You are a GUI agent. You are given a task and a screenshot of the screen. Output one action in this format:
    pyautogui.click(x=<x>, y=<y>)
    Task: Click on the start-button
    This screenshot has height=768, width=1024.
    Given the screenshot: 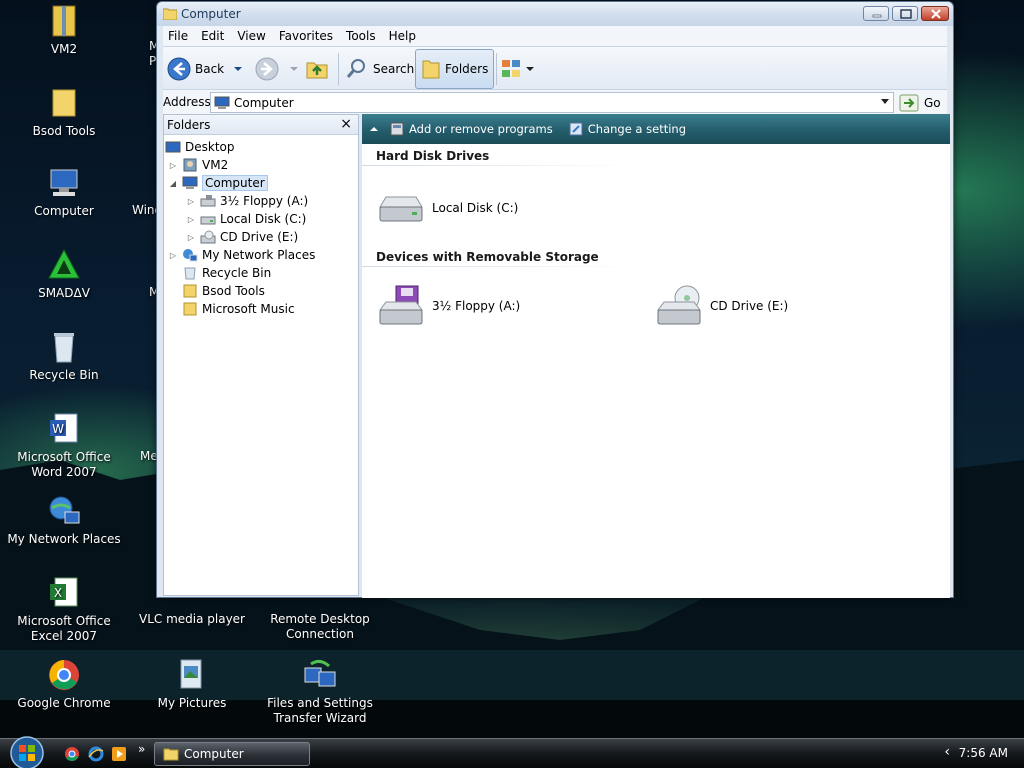 What is the action you would take?
    pyautogui.click(x=27, y=751)
    